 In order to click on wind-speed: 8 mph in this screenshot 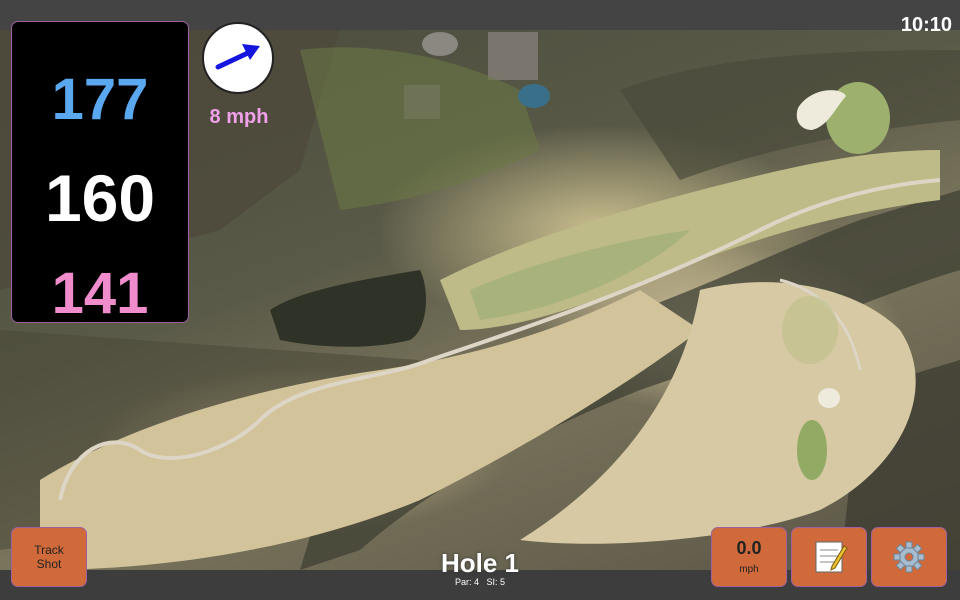, I will do `click(239, 117)`.